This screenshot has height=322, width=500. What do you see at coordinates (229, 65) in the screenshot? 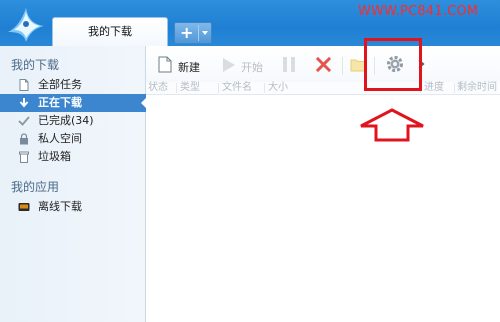
I see `play-icon` at bounding box center [229, 65].